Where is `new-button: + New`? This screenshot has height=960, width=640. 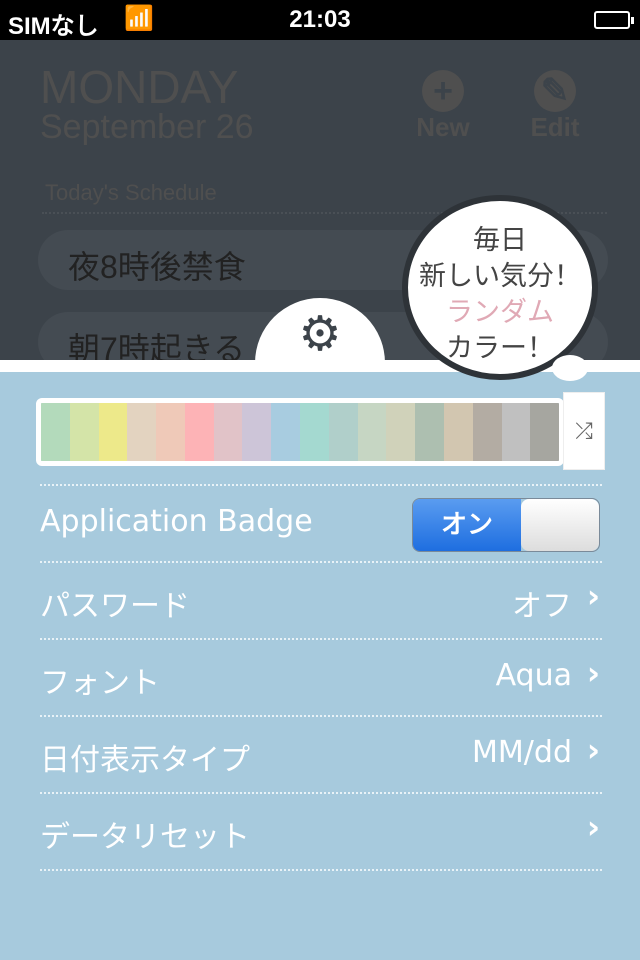 new-button: + New is located at coordinates (443, 106).